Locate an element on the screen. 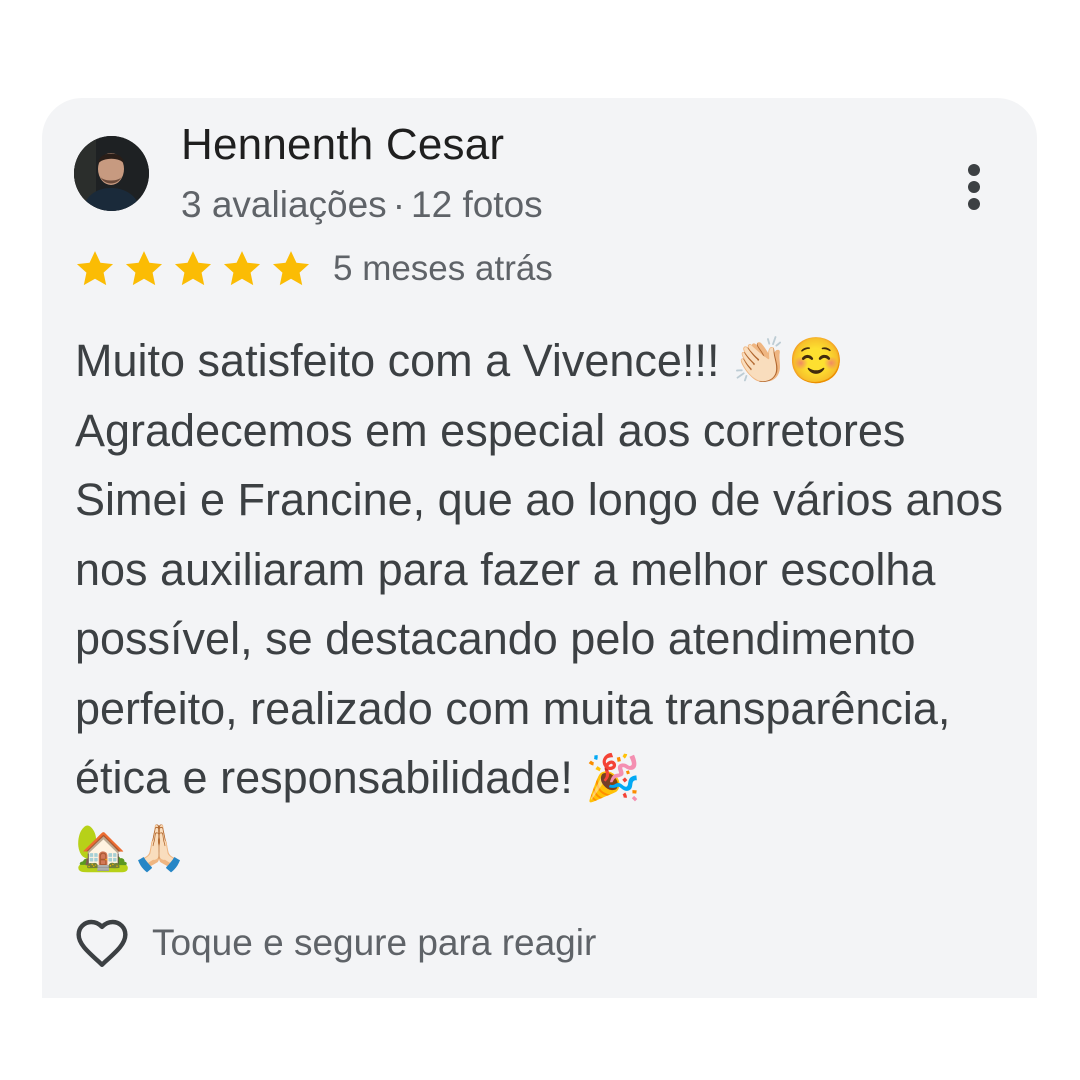 The width and height of the screenshot is (1080, 1080). react-button: Toque e segure para reagir is located at coordinates (335, 943).